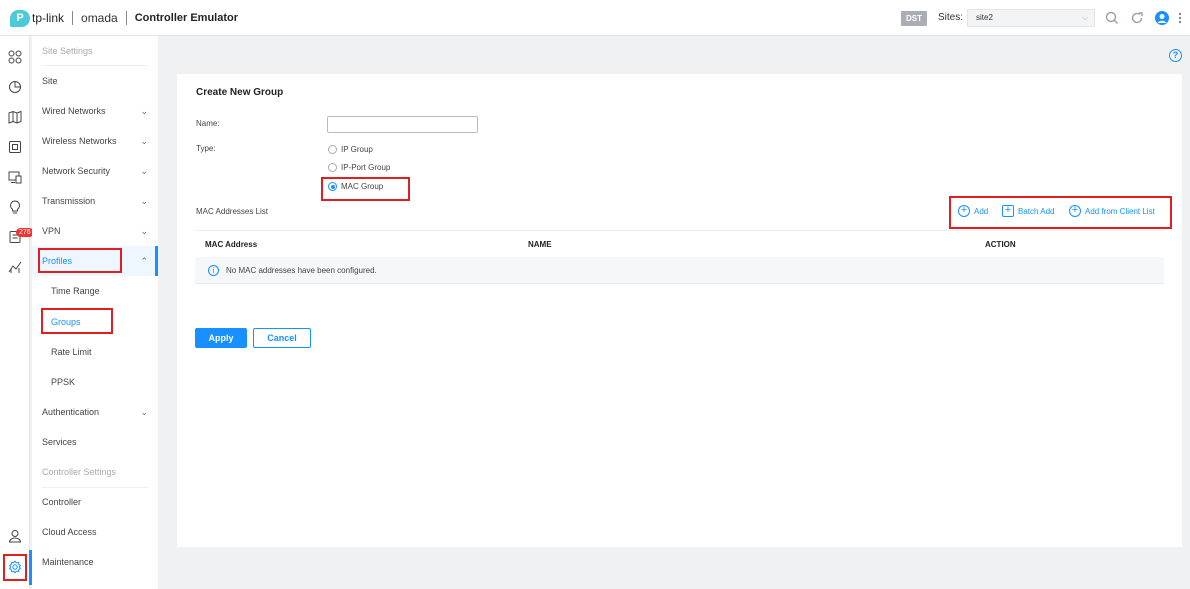 Image resolution: width=1190 pixels, height=589 pixels. Describe the element at coordinates (144, 261) in the screenshot. I see `chevron-up-icon: ⌃` at that location.